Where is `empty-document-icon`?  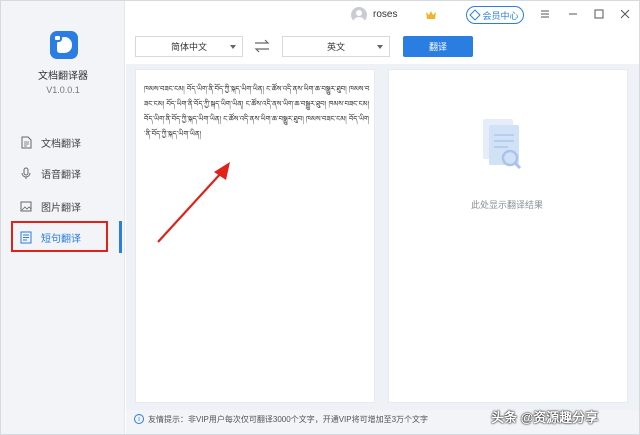 empty-document-icon is located at coordinates (502, 144).